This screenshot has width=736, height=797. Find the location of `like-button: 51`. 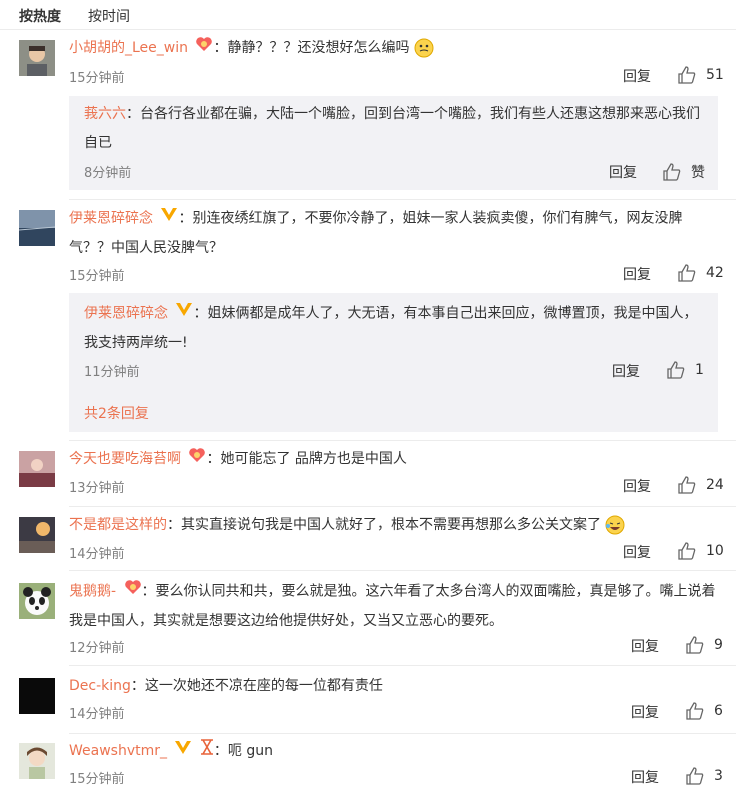

like-button: 51 is located at coordinates (701, 75).